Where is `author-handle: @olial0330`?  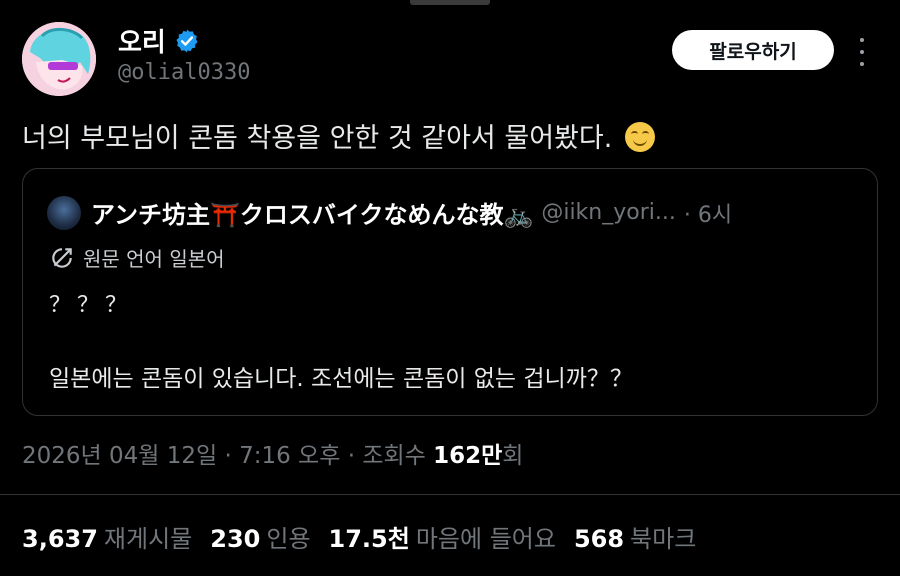 author-handle: @olial0330 is located at coordinates (184, 72).